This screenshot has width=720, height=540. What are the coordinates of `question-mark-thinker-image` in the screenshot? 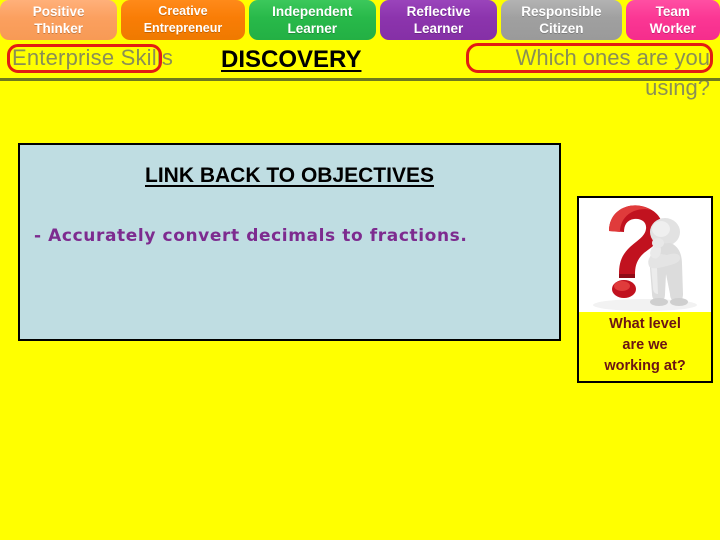 It's located at (645, 255).